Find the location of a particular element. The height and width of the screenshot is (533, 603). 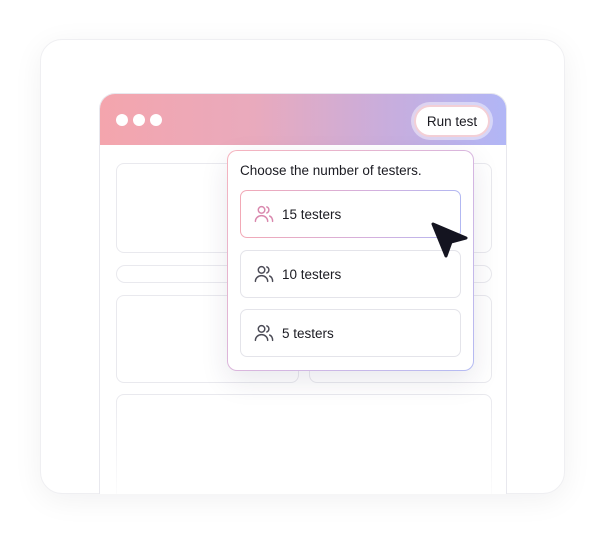

option-label: 15 testers is located at coordinates (312, 214).